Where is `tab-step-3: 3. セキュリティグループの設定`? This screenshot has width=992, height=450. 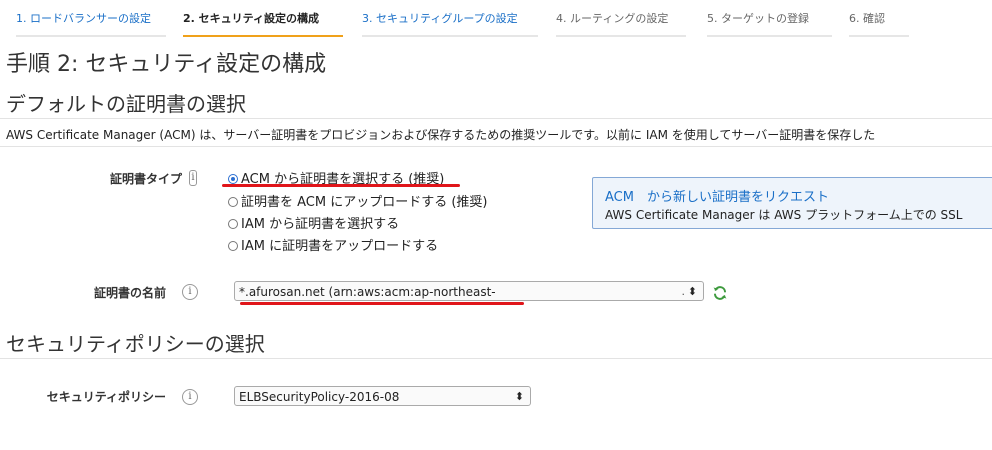
tab-step-3: 3. セキュリティグループの設定 is located at coordinates (450, 23).